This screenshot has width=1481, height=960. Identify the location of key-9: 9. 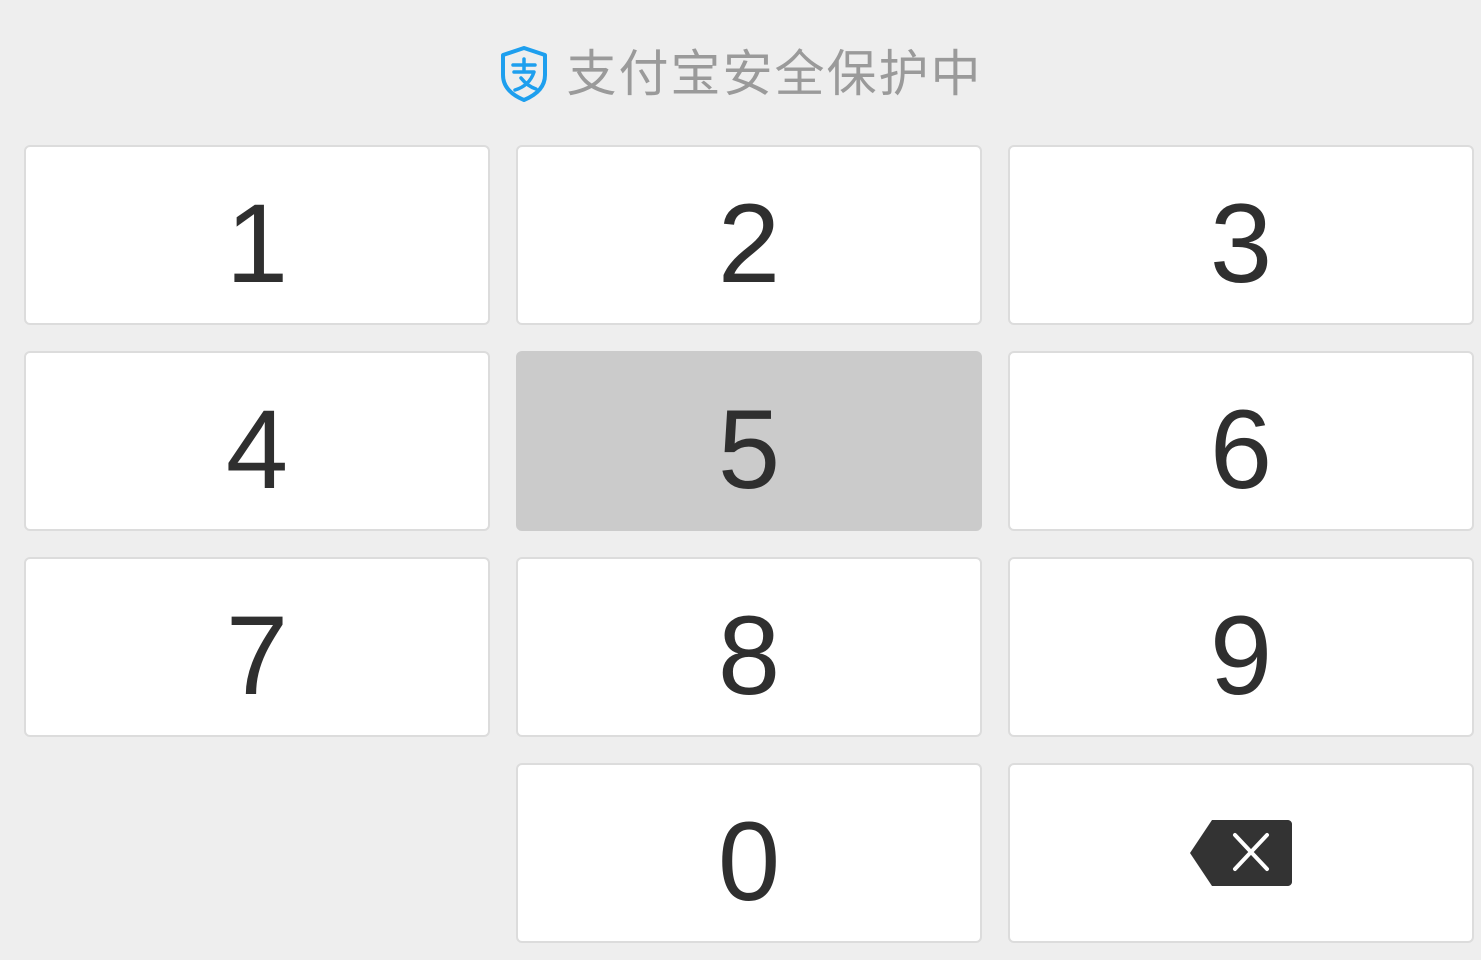
(1241, 647).